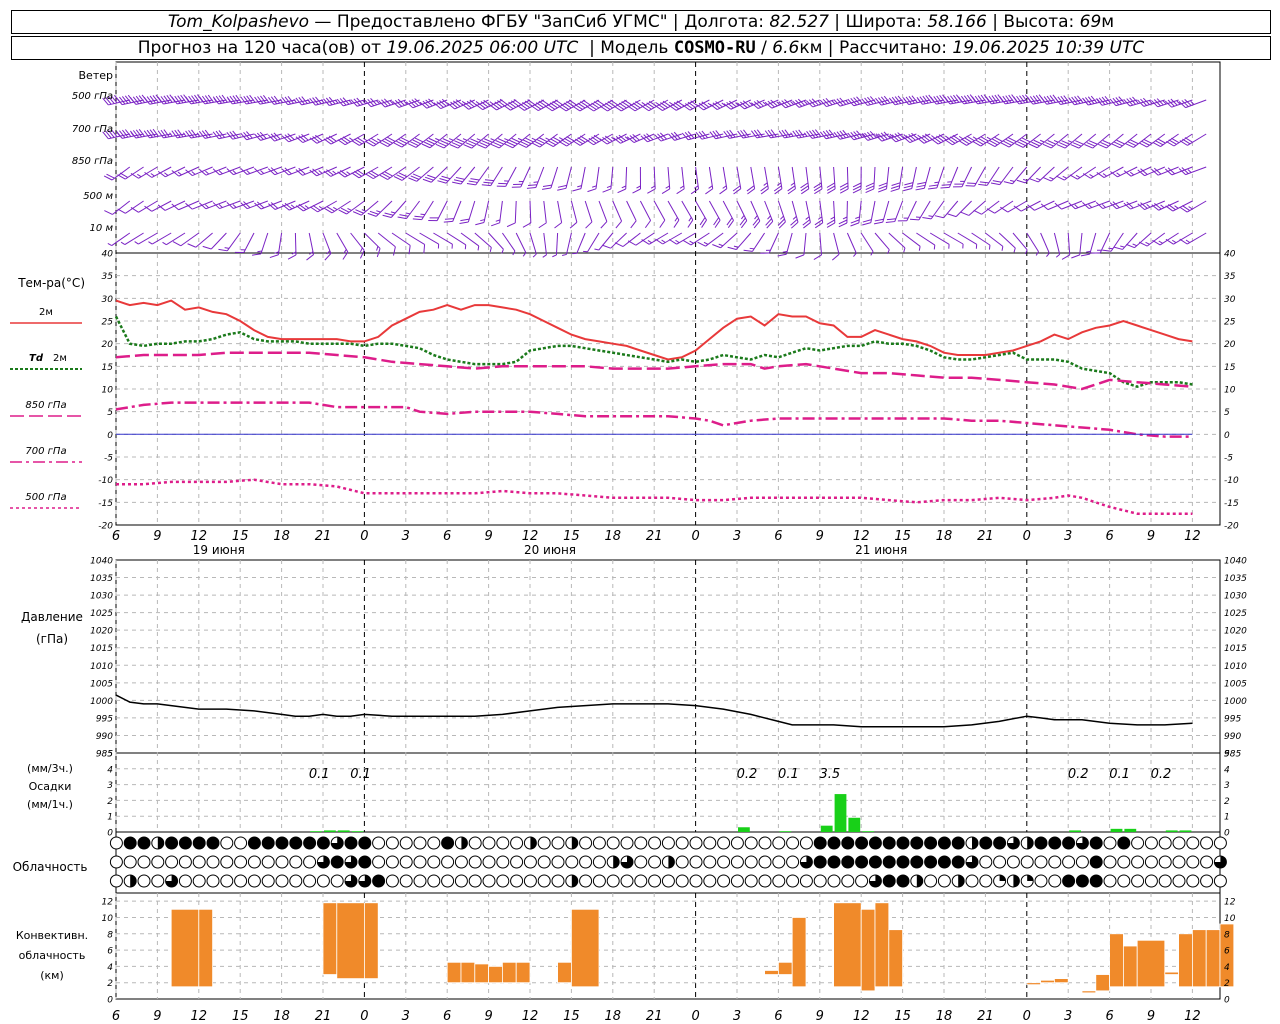 Image resolution: width=1280 pixels, height=1024 pixels. What do you see at coordinates (364, 536) in the screenshot?
I see `temp-xtick: 0` at bounding box center [364, 536].